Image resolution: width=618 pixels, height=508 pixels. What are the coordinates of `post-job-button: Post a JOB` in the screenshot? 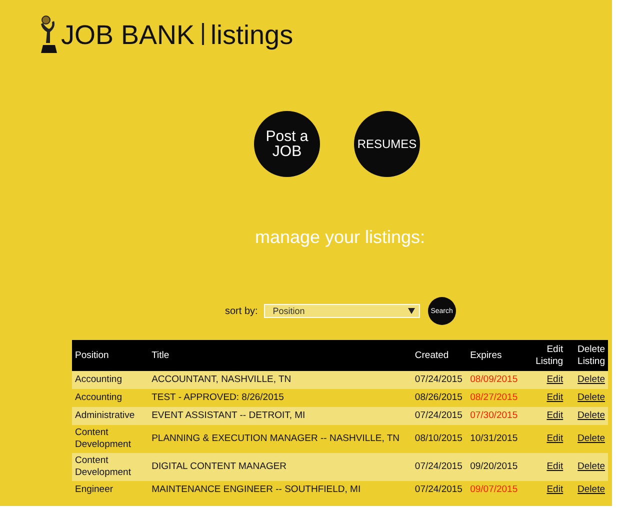 It's located at (287, 144).